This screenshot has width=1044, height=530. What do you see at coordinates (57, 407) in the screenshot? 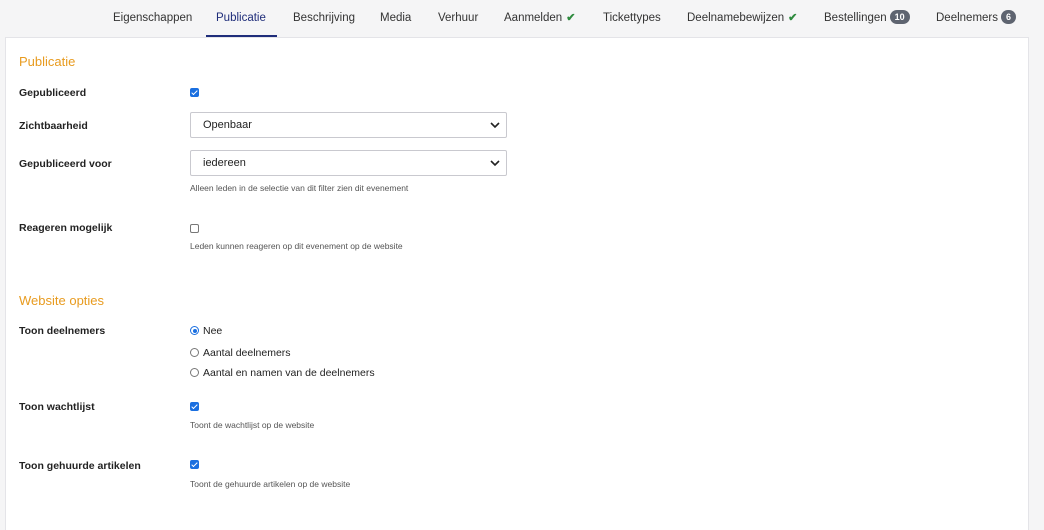
I see `toon-wachtlijst-label: Toon wachtlijst` at bounding box center [57, 407].